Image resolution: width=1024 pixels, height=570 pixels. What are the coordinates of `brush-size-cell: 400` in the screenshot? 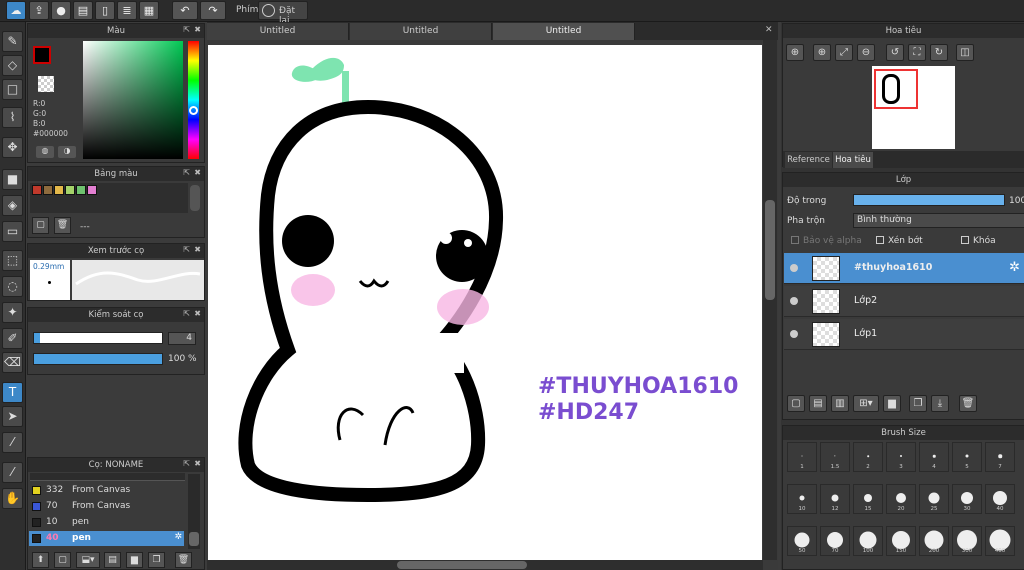 It's located at (1000, 541).